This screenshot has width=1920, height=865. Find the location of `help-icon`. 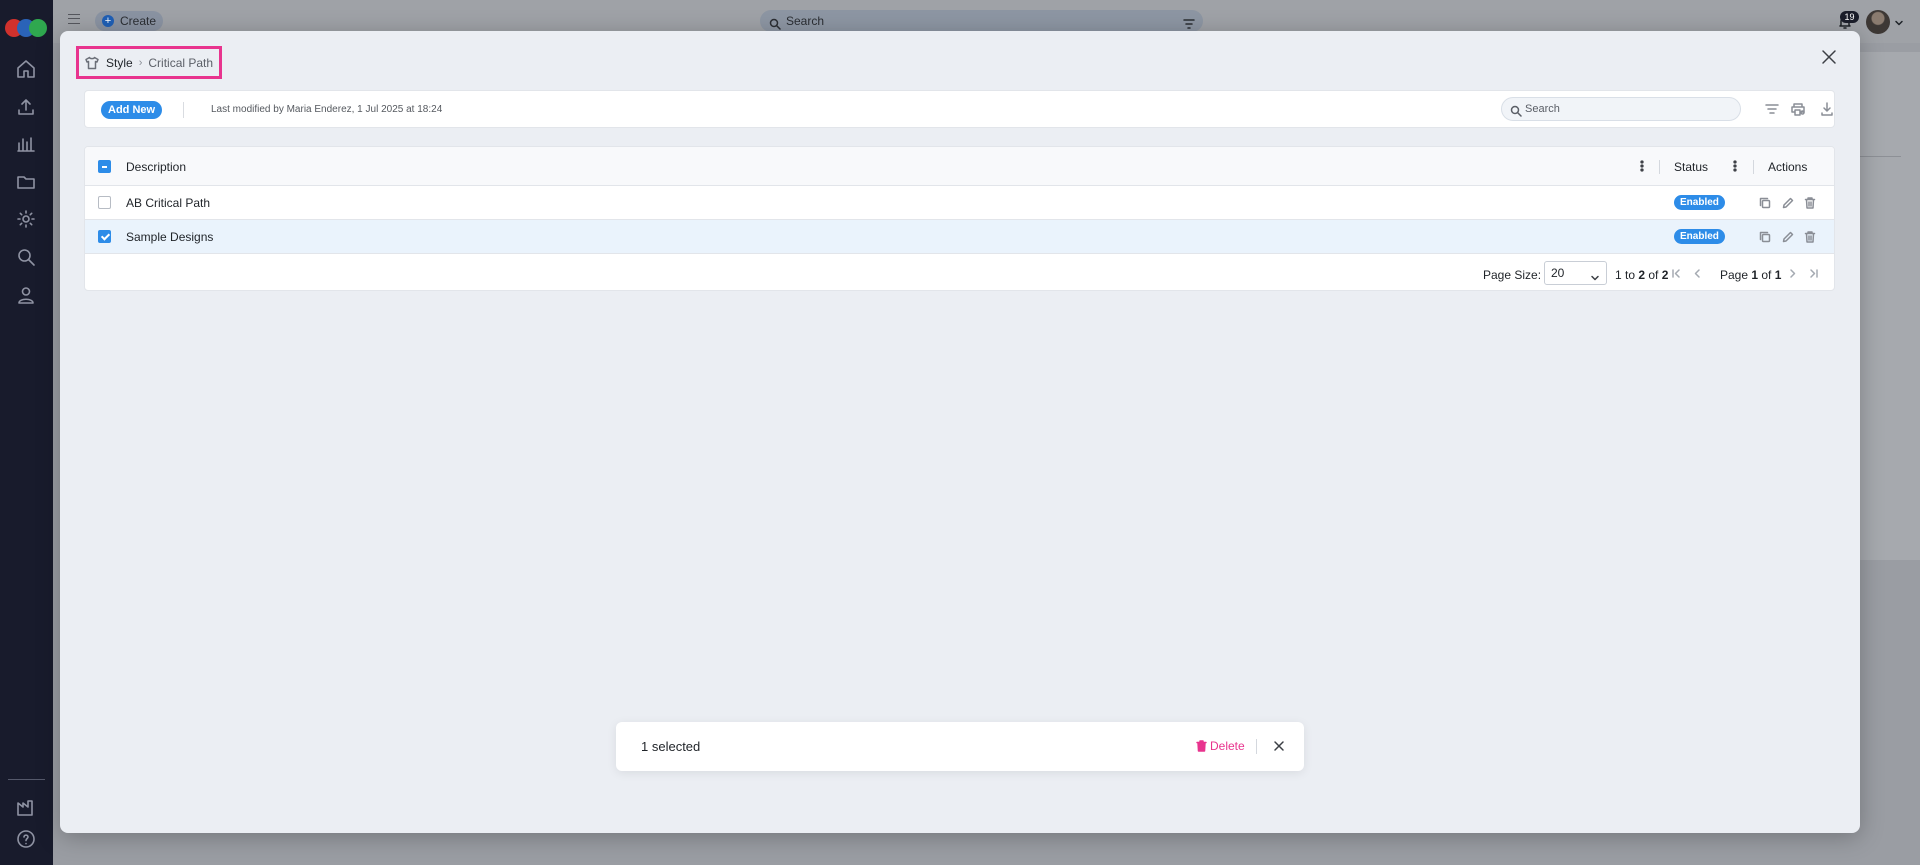

help-icon is located at coordinates (26, 839).